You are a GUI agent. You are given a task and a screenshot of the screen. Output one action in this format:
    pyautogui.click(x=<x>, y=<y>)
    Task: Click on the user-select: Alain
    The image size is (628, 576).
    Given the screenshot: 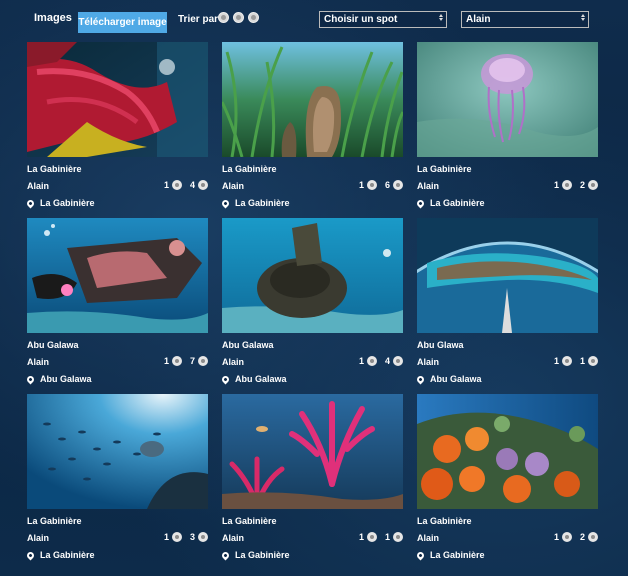 What is the action you would take?
    pyautogui.click(x=525, y=19)
    